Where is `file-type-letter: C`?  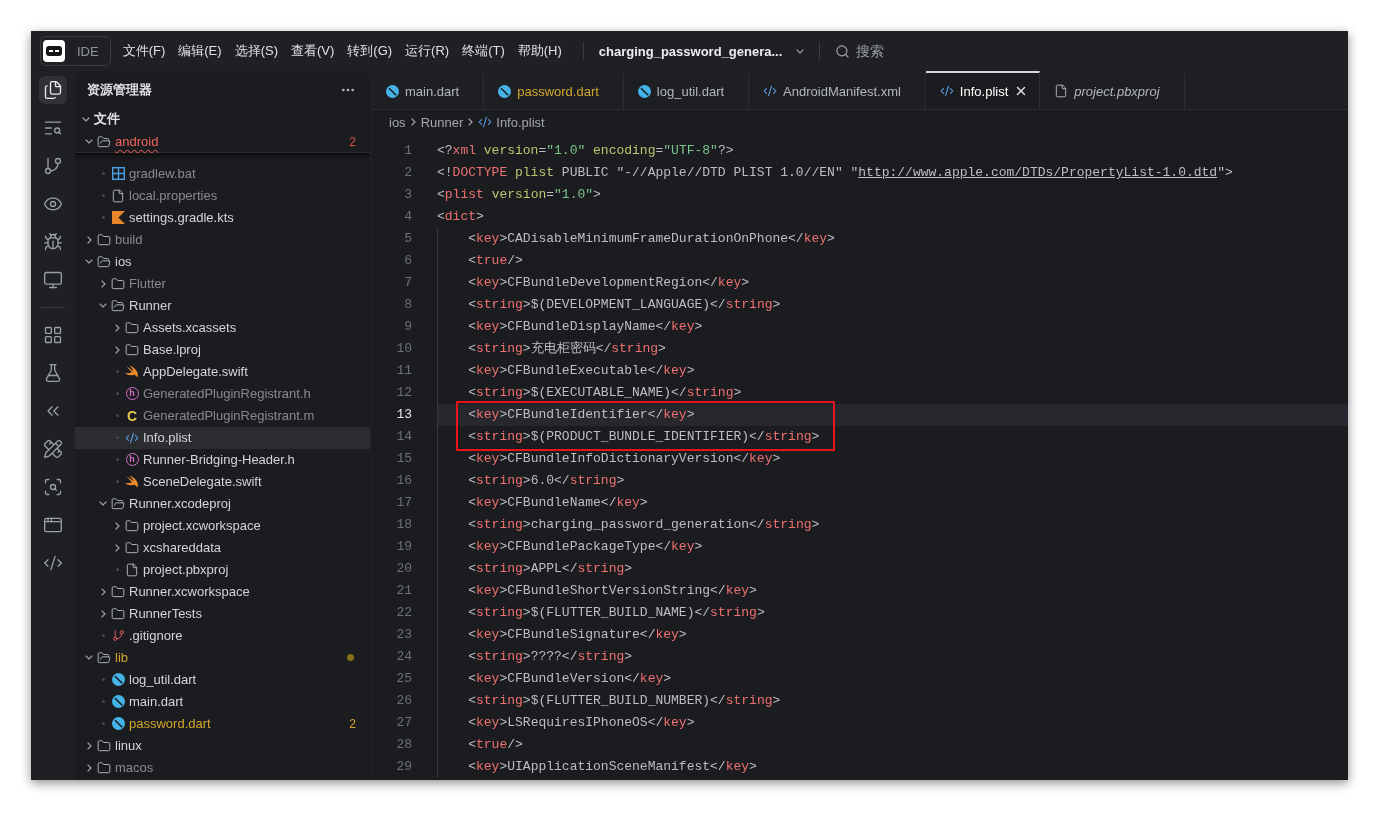
file-type-letter: C is located at coordinates (132, 415).